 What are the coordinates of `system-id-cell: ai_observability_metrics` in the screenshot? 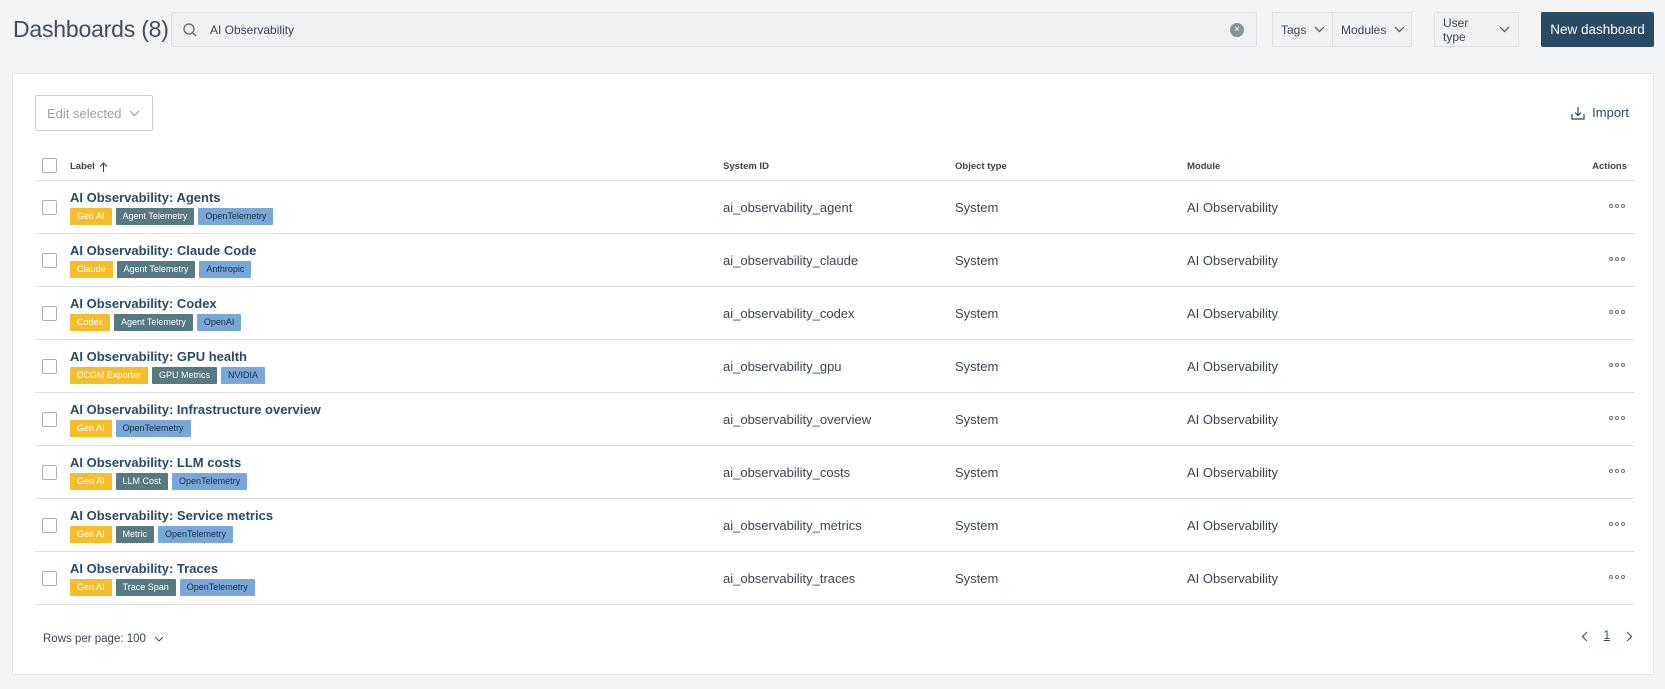 It's located at (792, 525).